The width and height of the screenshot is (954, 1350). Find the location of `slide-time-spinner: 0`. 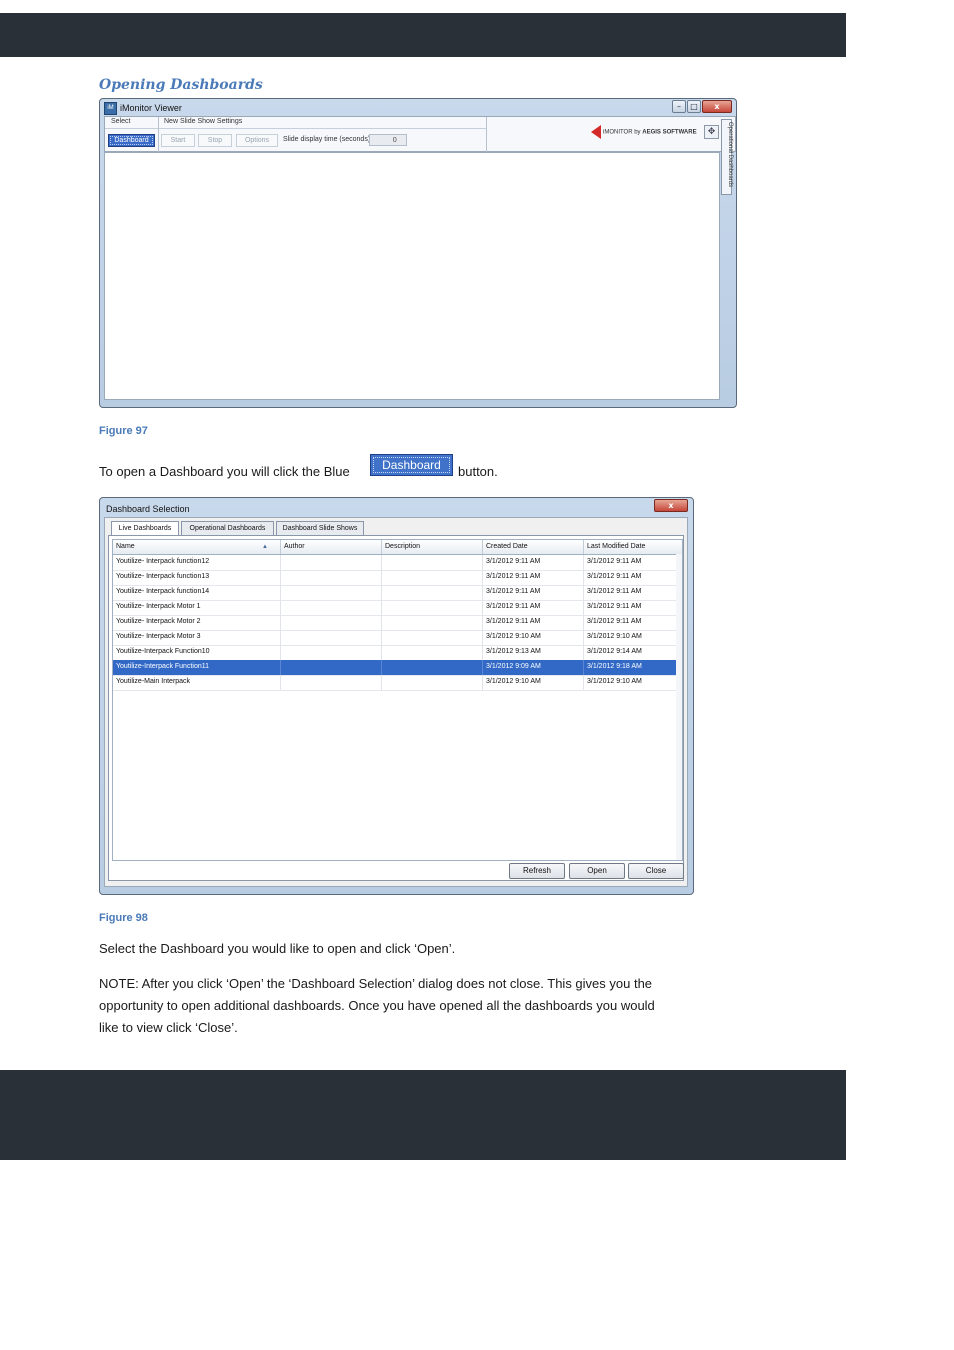

slide-time-spinner: 0 is located at coordinates (388, 140).